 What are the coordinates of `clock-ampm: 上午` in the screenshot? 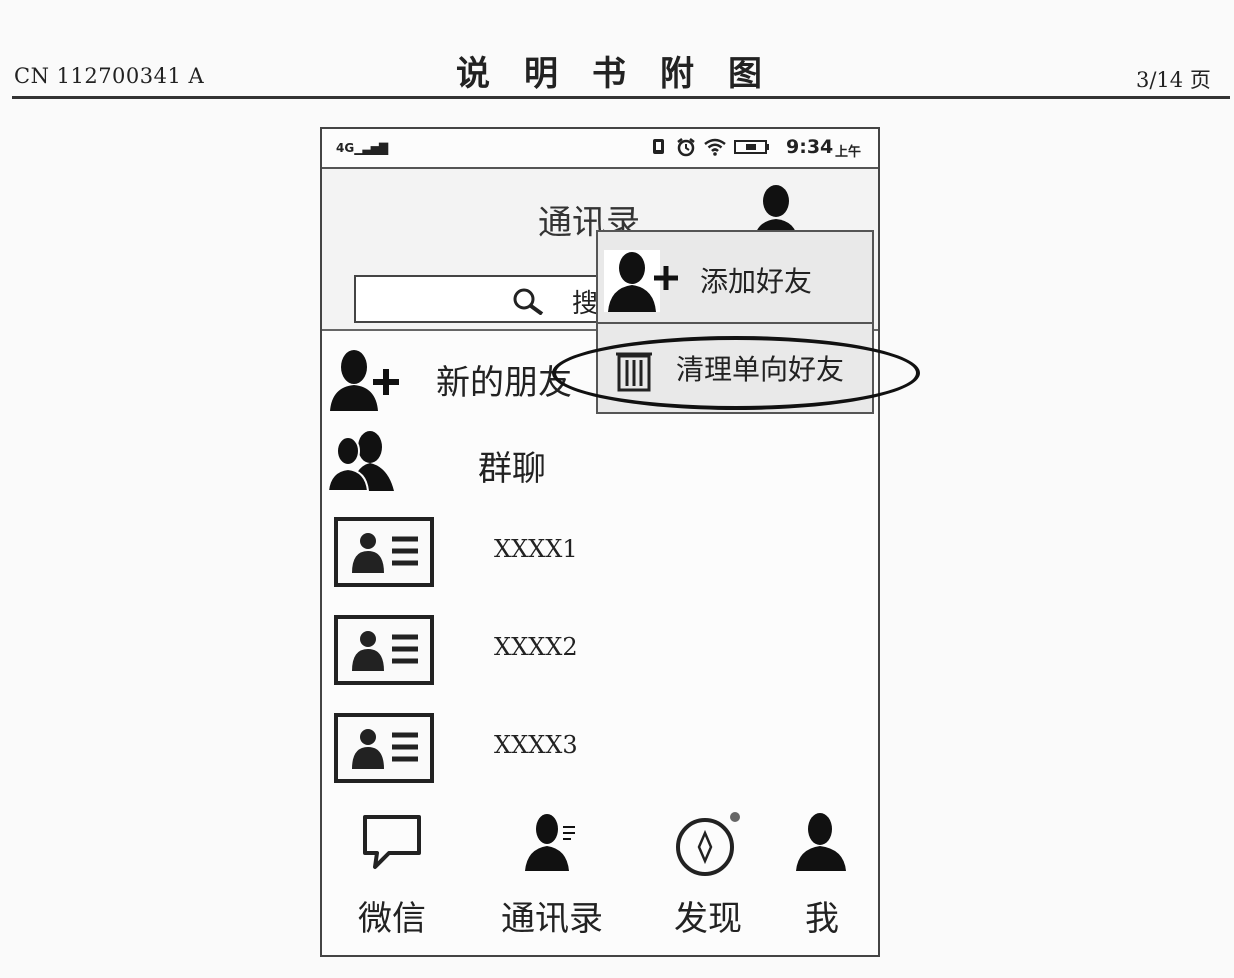 It's located at (848, 152).